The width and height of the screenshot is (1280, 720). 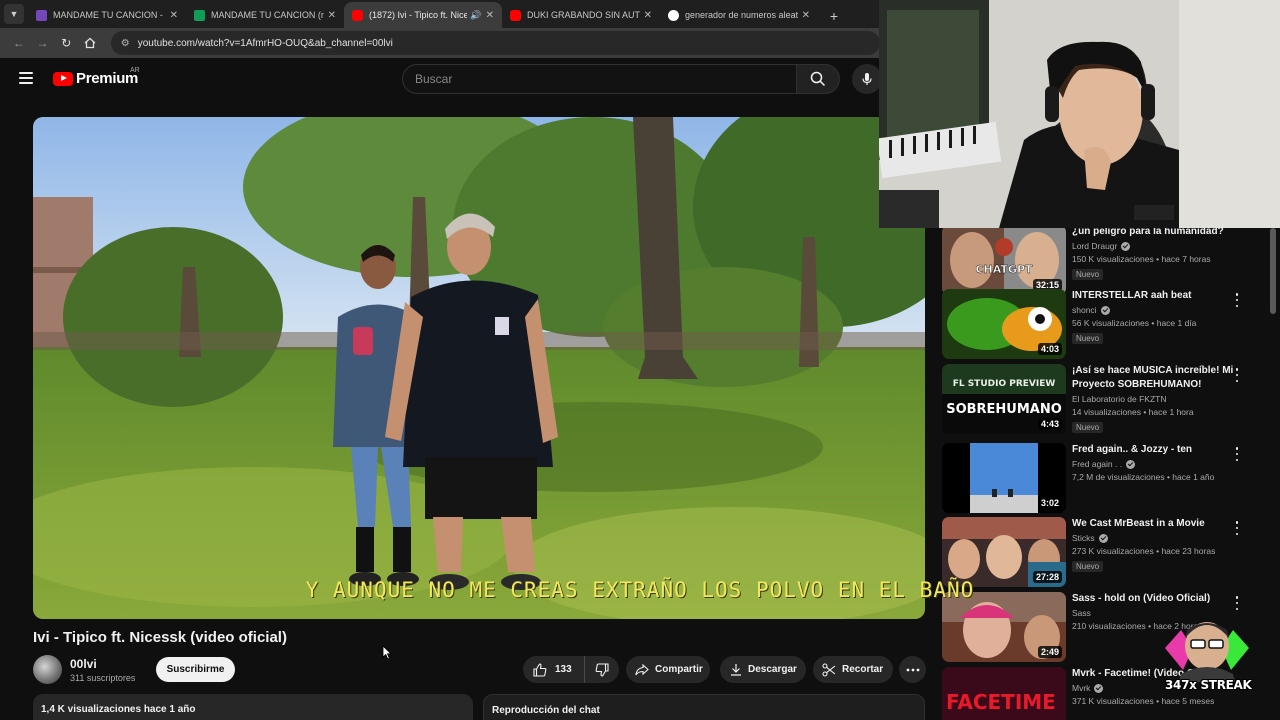 I want to click on sheets-favicon-icon, so click(x=199, y=15).